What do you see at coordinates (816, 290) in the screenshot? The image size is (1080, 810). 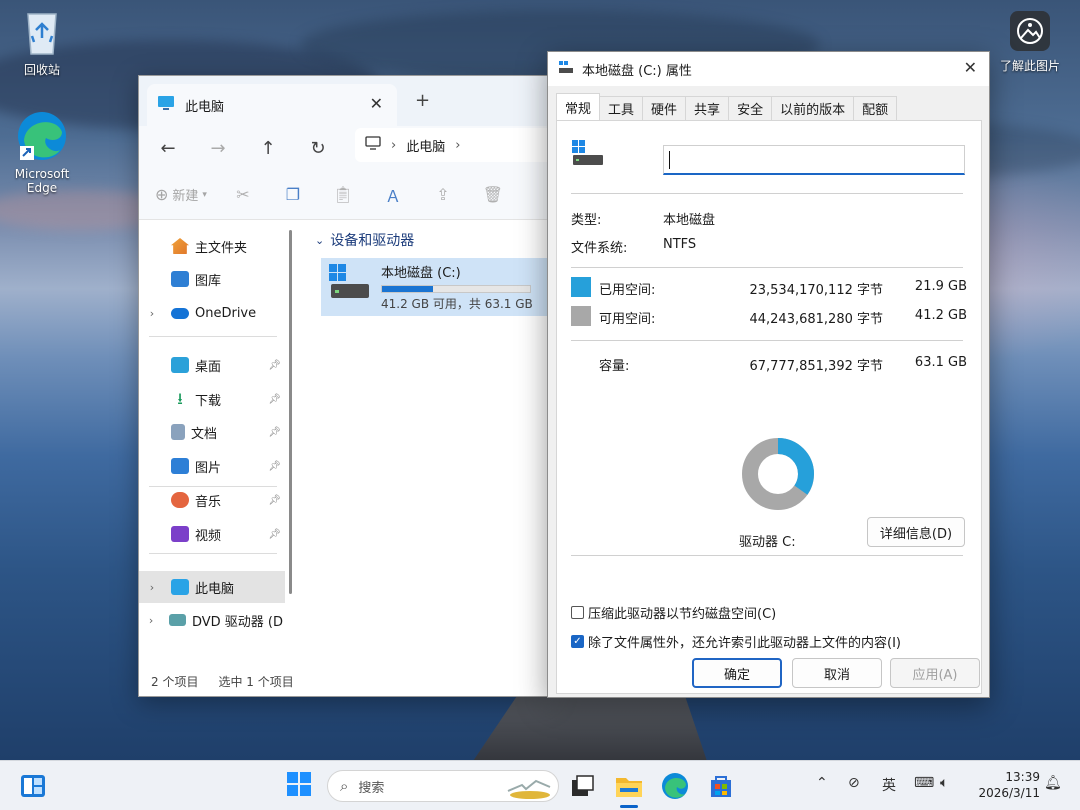 I see `used-space-bytes: 23,534,170,112 字节` at bounding box center [816, 290].